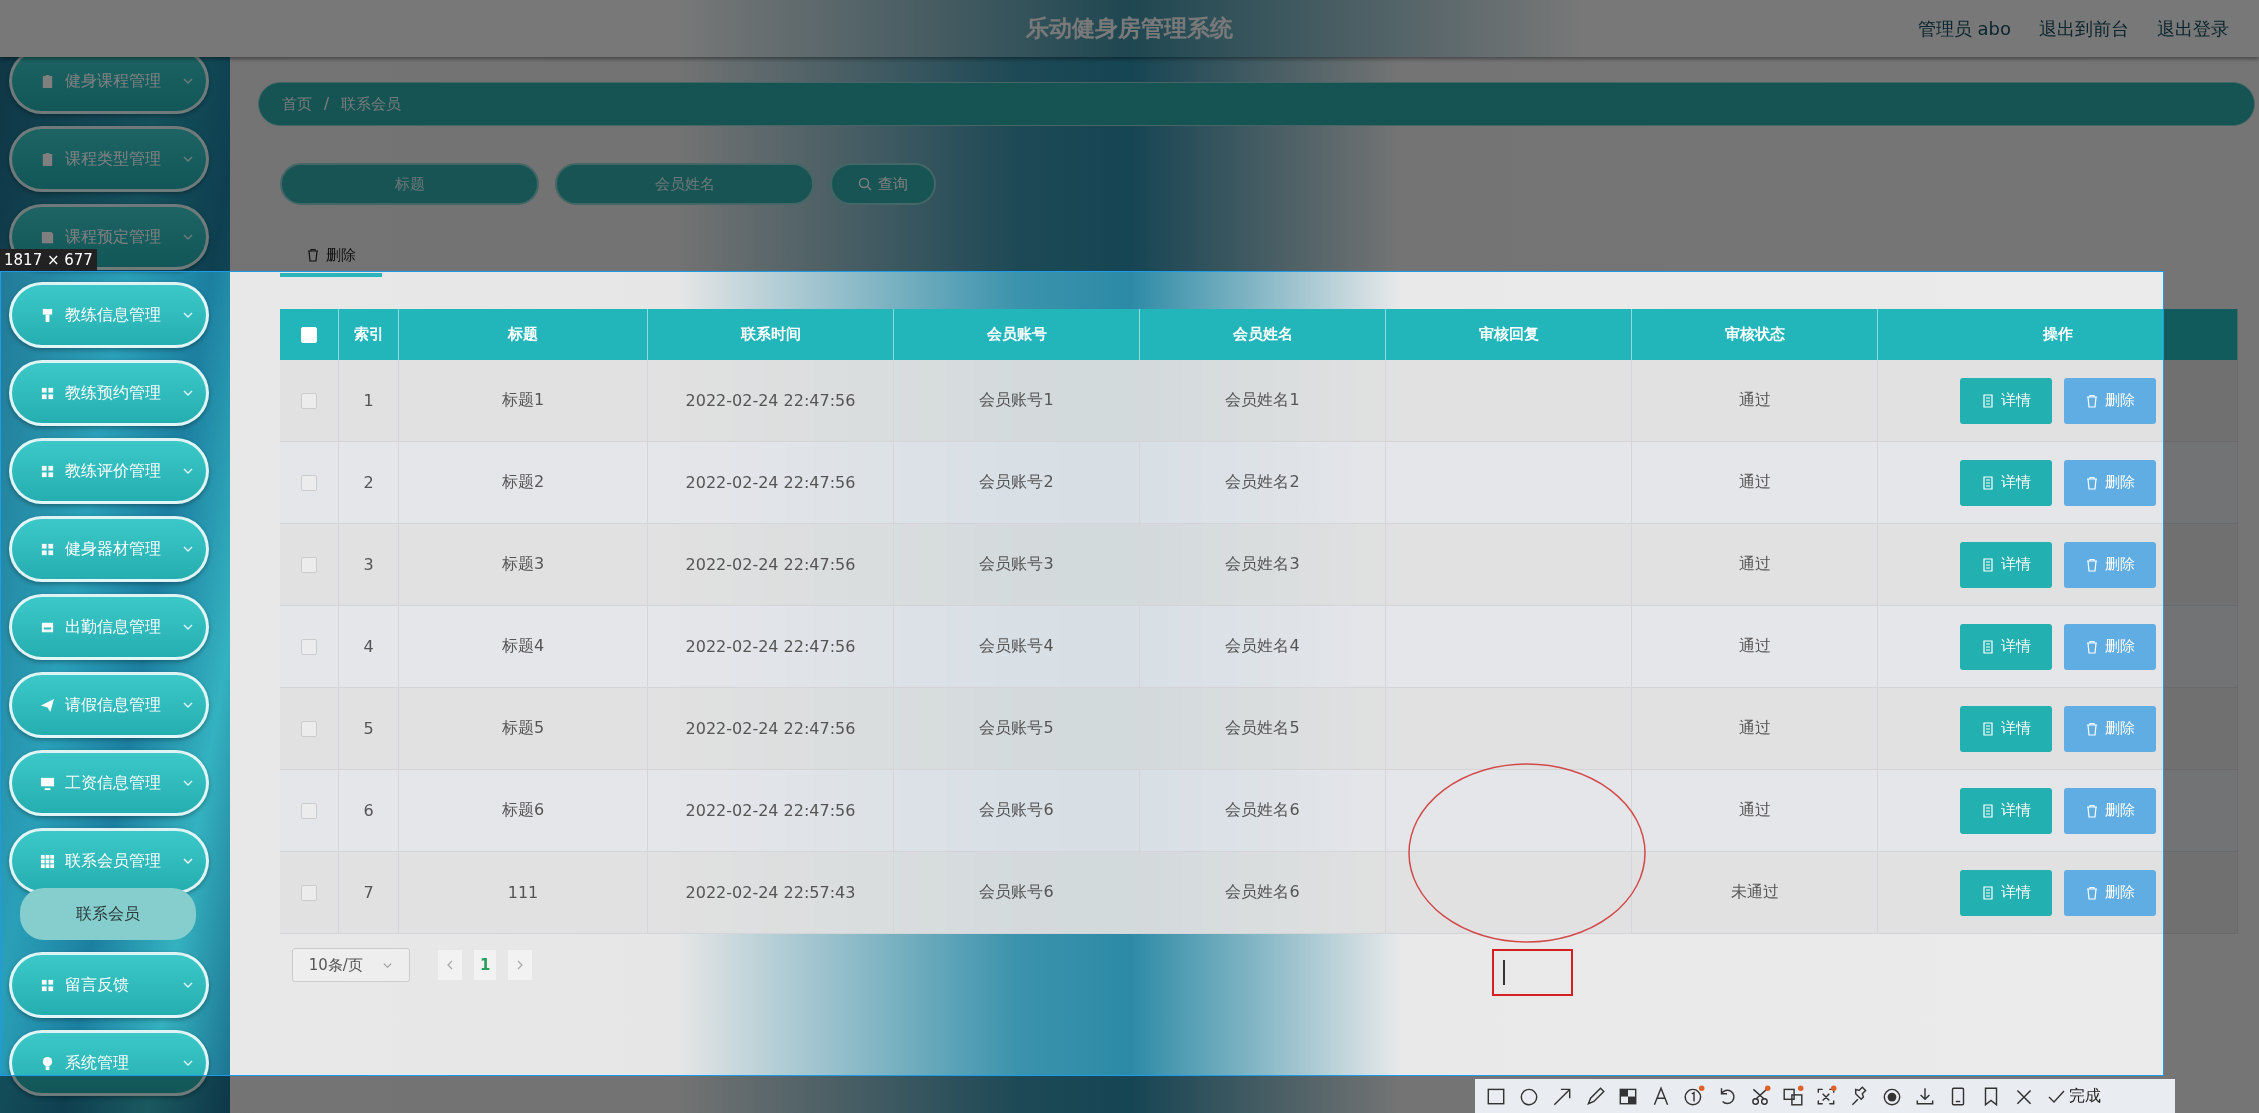 This screenshot has height=1113, width=2259. Describe the element at coordinates (1016, 334) in the screenshot. I see `column-header: 会员账号` at that location.